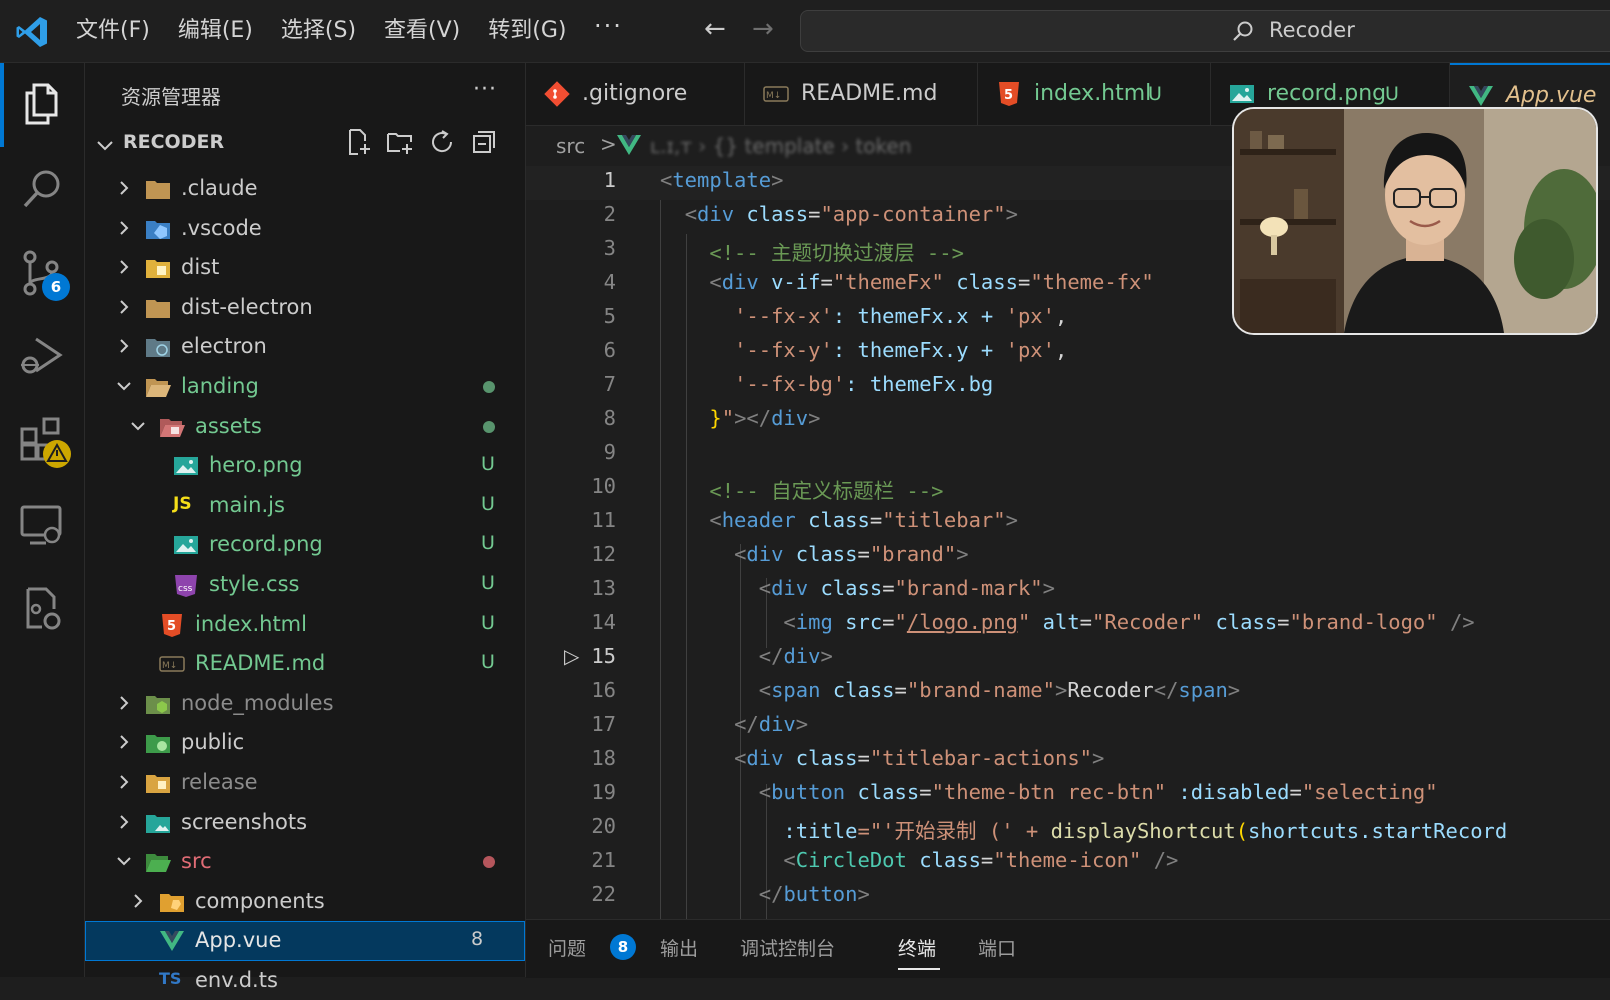  Describe the element at coordinates (623, 947) in the screenshot. I see `problems-badge: 8` at that location.